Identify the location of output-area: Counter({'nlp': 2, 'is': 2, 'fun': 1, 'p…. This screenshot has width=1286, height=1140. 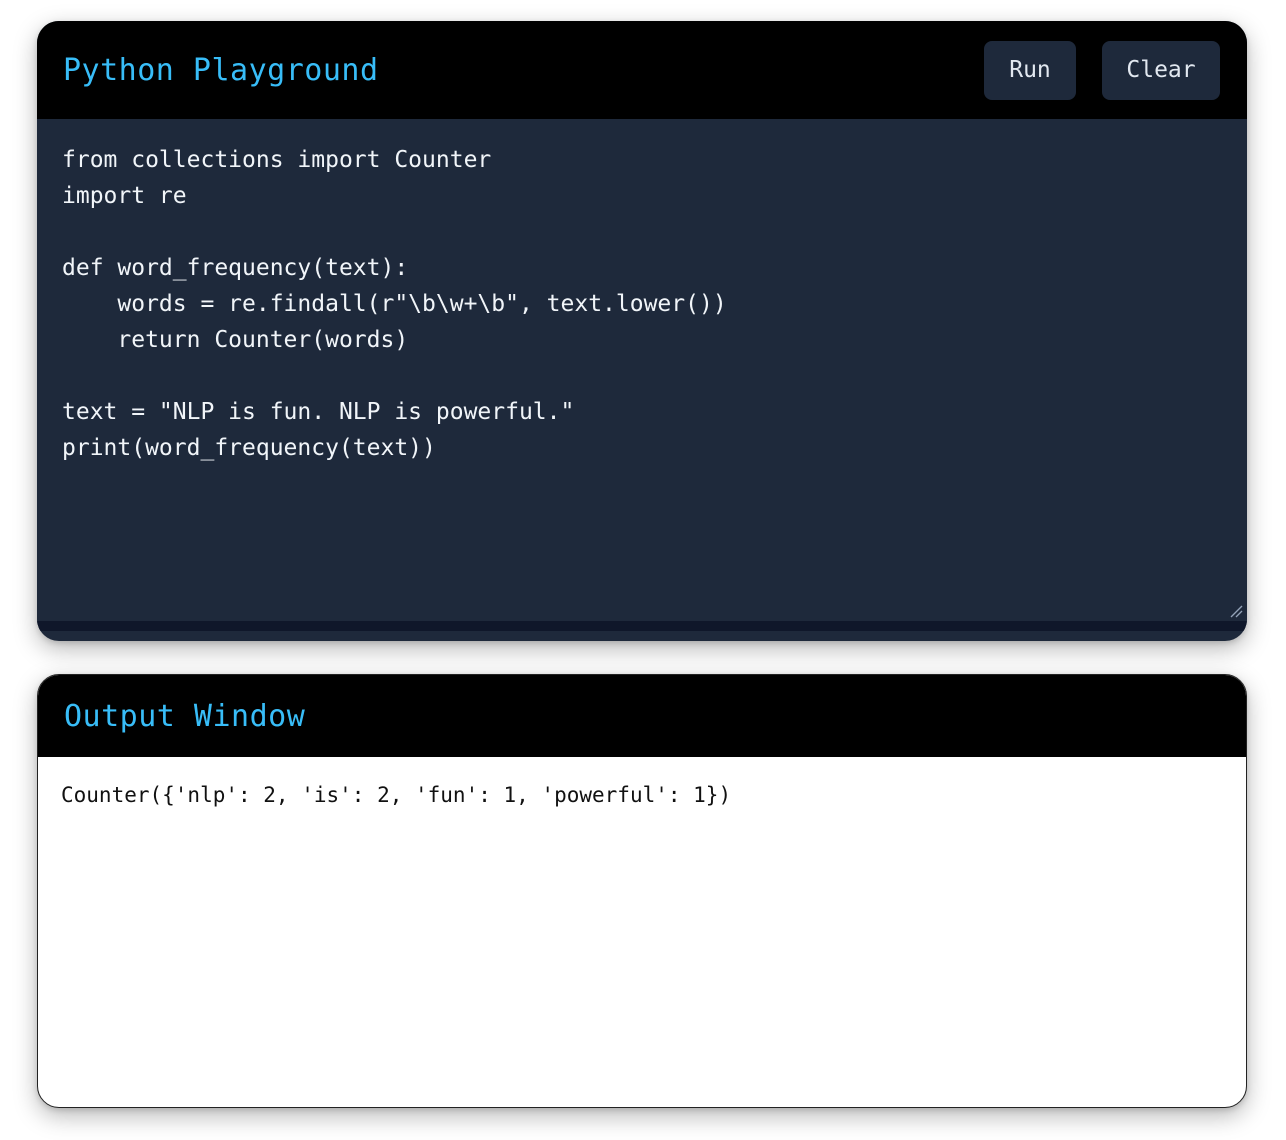
(642, 795).